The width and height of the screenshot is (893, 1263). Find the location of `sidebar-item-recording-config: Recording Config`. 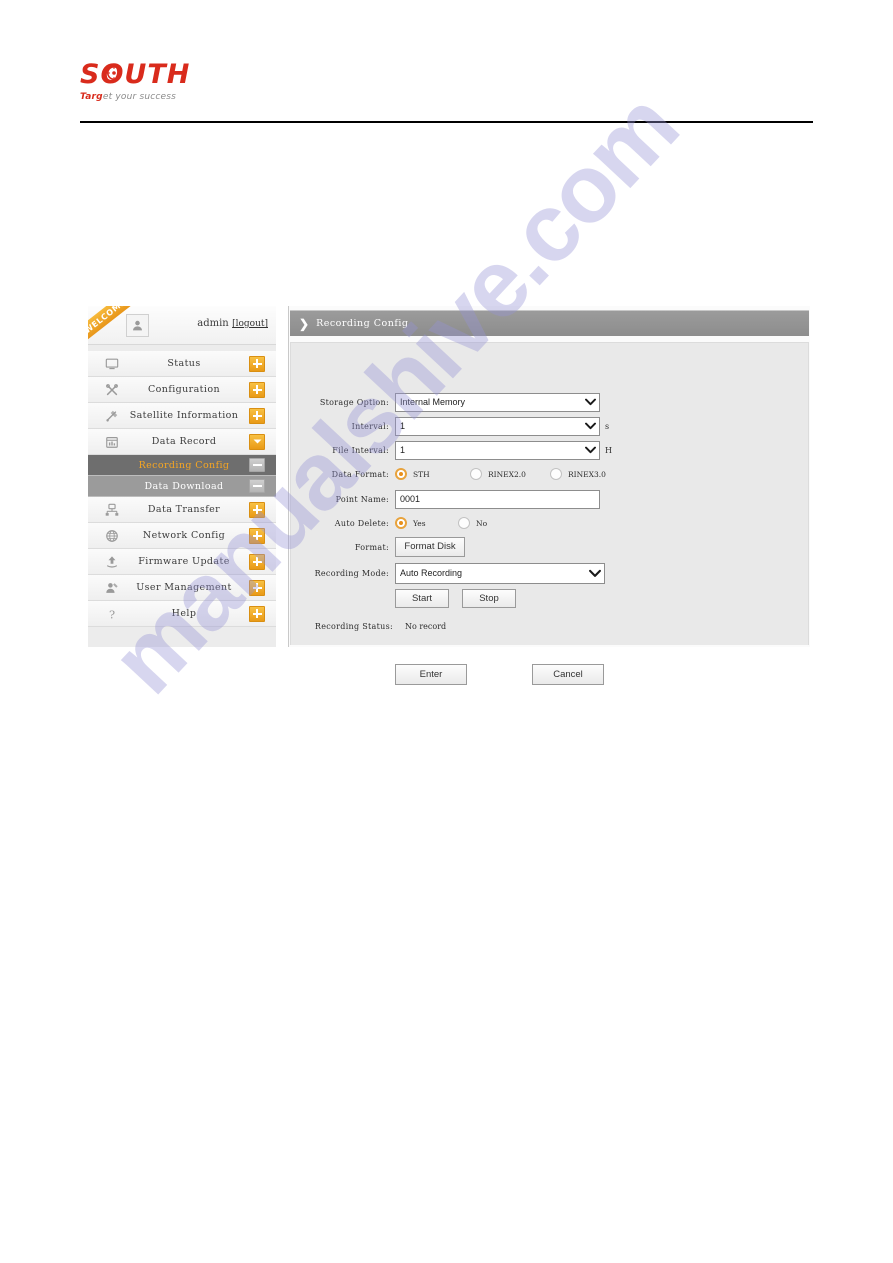

sidebar-item-recording-config: Recording Config is located at coordinates (182, 465).